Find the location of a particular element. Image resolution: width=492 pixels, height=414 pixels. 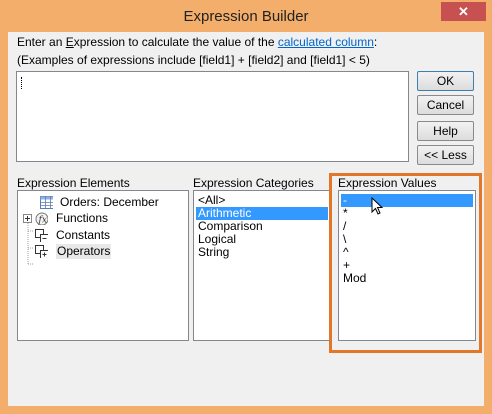

window-title: Expression Builder is located at coordinates (246, 16).